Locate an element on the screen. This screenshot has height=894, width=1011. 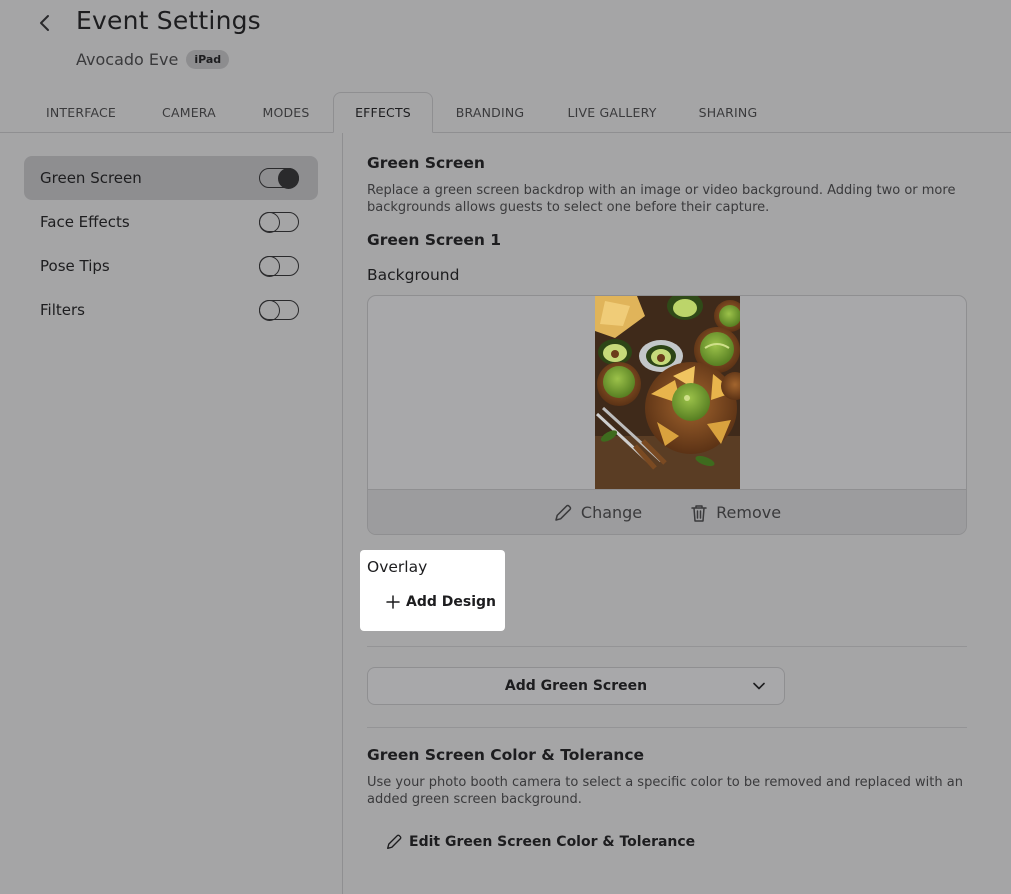
sidebar-item-label: Face Effects is located at coordinates (85, 222).